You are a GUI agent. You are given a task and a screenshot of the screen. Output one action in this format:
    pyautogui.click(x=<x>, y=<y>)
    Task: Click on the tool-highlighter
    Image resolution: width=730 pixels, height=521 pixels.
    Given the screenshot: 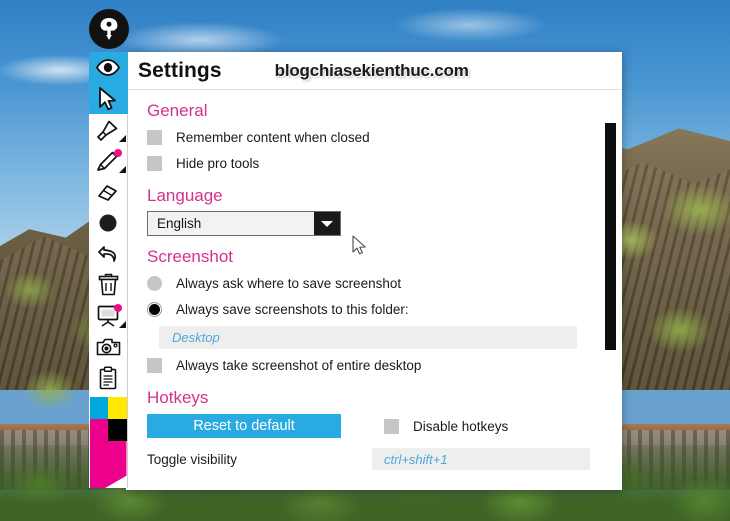 What is the action you would take?
    pyautogui.click(x=108, y=129)
    